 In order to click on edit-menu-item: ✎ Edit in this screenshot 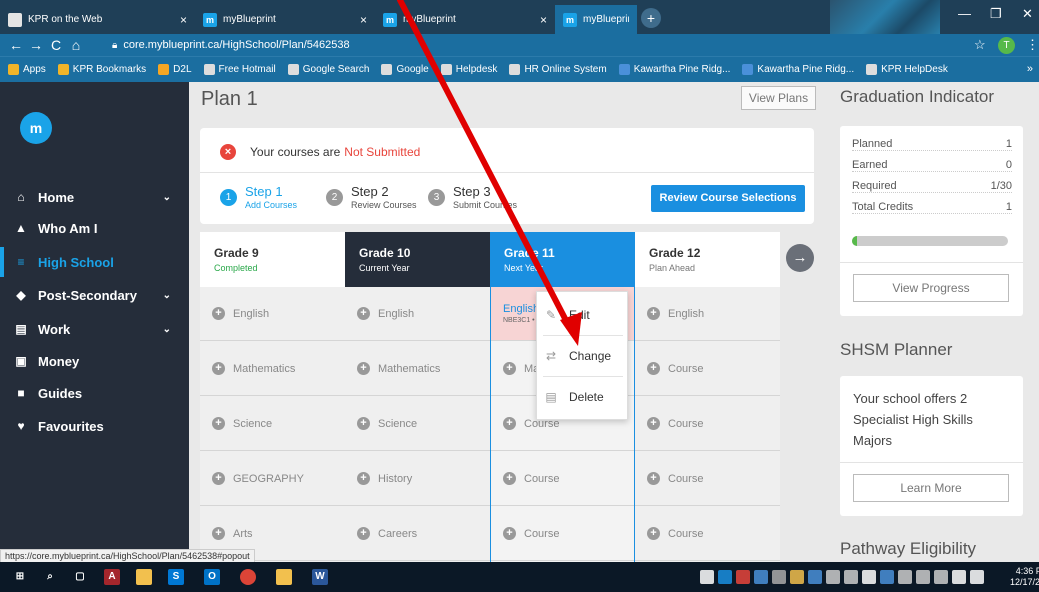, I will do `click(583, 315)`.